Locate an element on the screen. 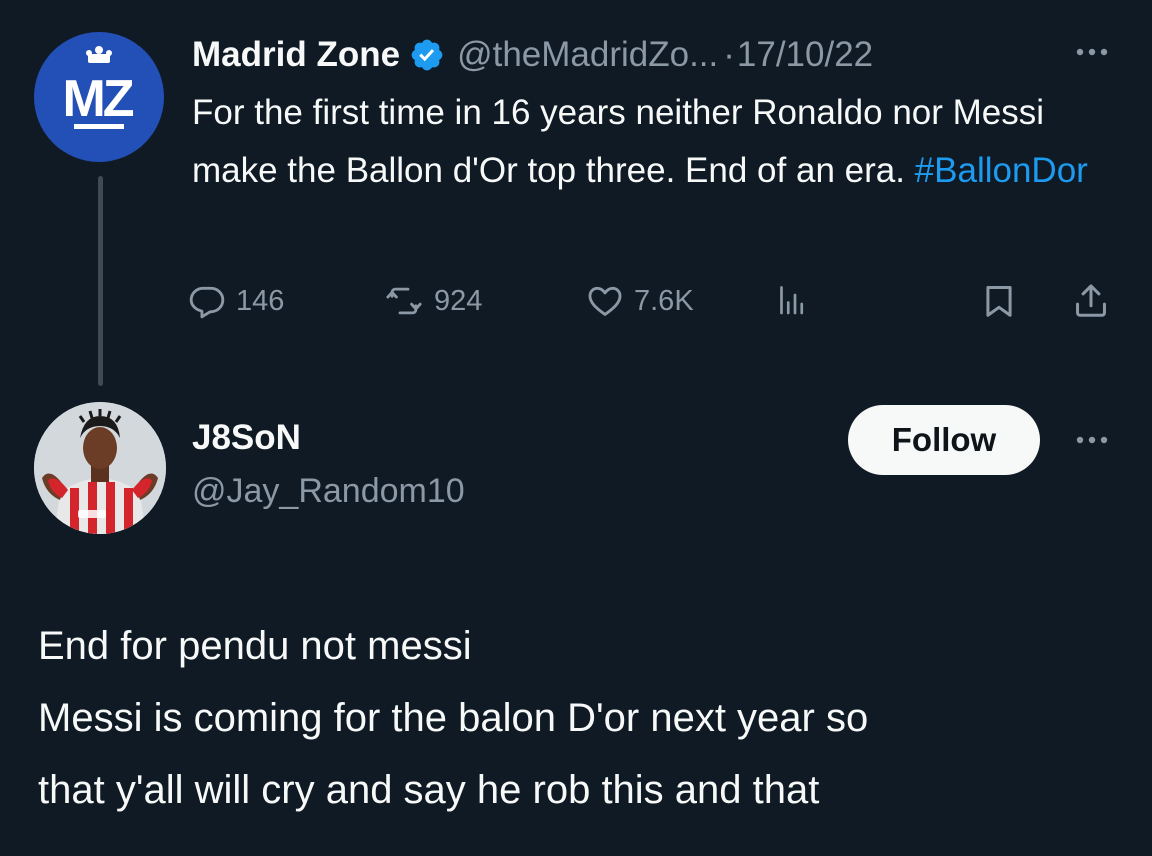 The width and height of the screenshot is (1152, 856). original-display-name: Madrid Zone is located at coordinates (296, 55).